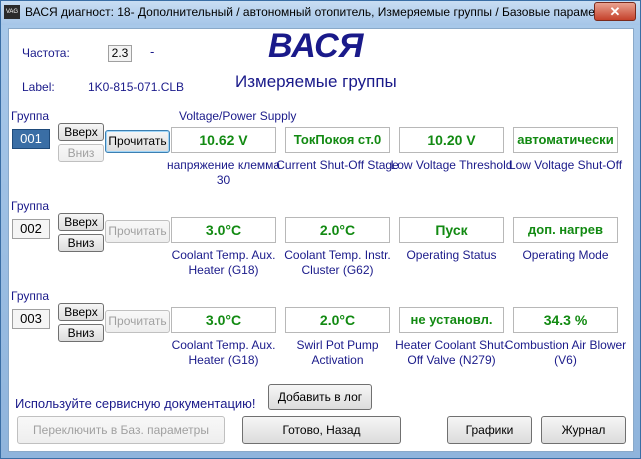 The width and height of the screenshot is (641, 459). What do you see at coordinates (451, 255) in the screenshot?
I see `group-2-field-3-label: Operating Status` at bounding box center [451, 255].